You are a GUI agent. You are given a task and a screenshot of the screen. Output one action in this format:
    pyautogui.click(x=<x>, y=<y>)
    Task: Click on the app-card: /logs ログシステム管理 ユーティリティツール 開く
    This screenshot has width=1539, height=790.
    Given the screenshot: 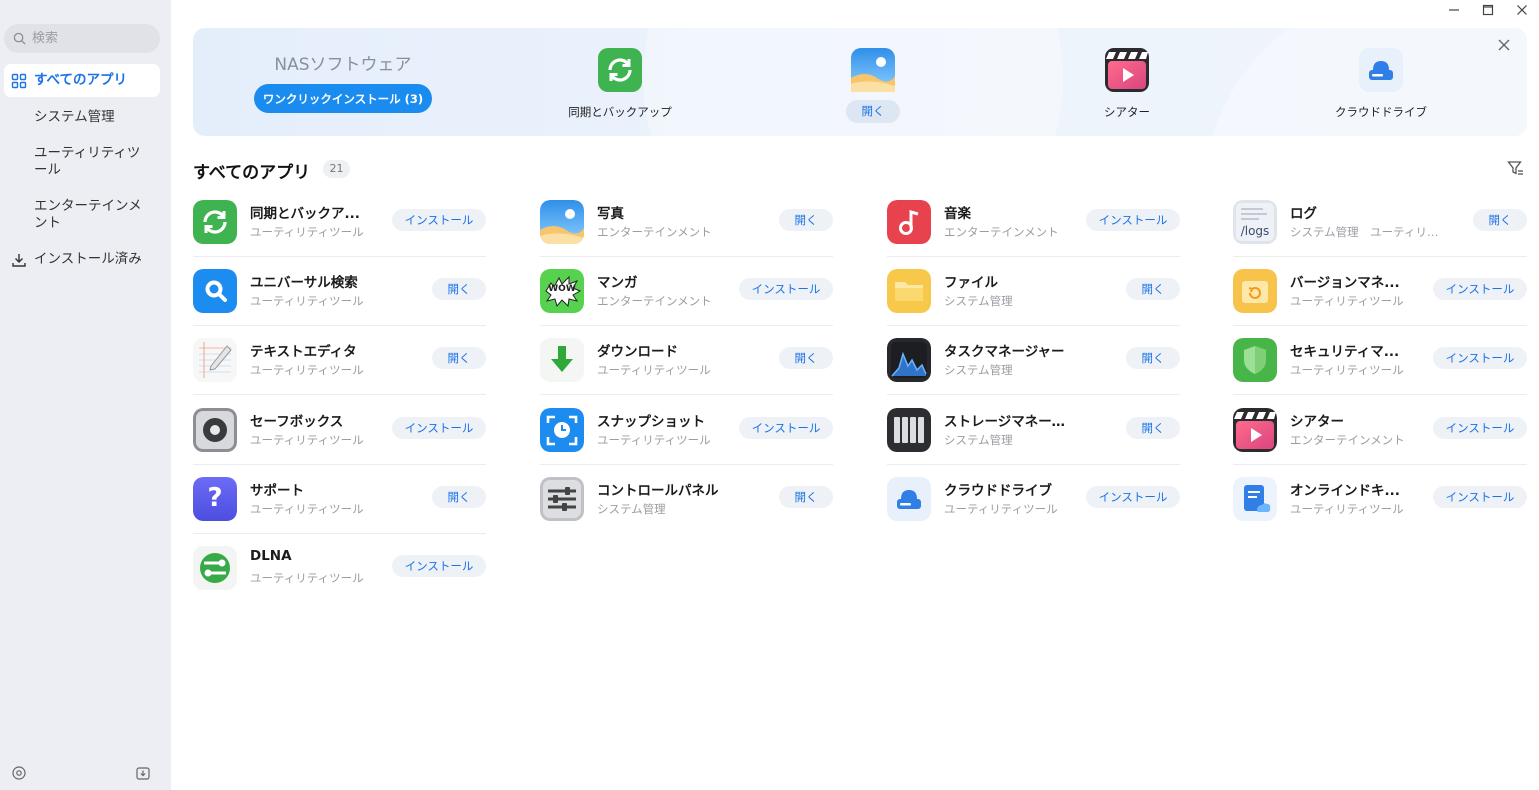 What is the action you would take?
    pyautogui.click(x=1380, y=222)
    